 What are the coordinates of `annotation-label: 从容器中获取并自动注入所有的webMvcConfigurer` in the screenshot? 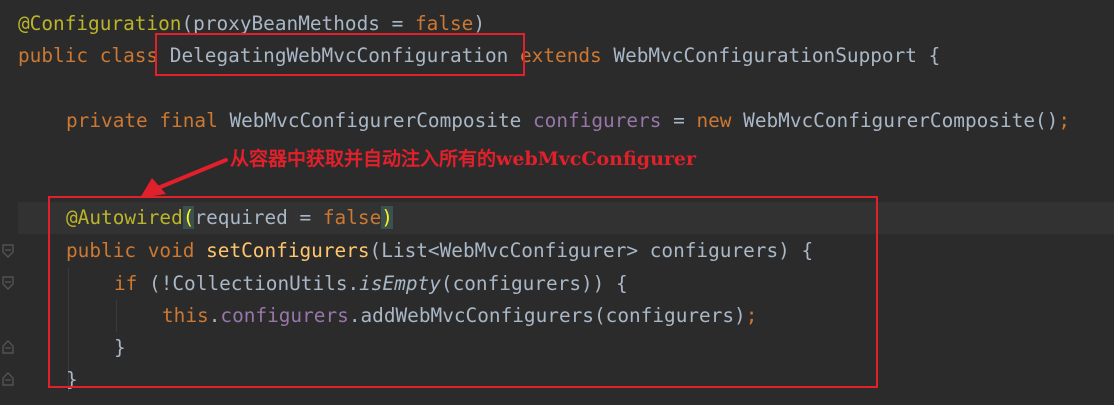 It's located at (463, 159).